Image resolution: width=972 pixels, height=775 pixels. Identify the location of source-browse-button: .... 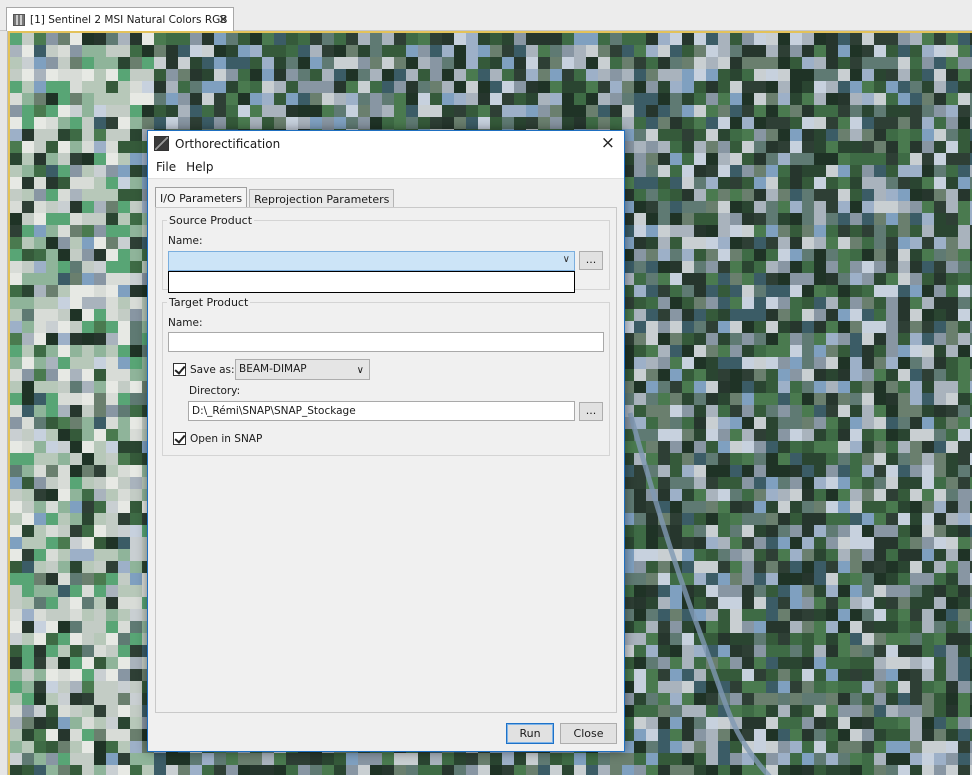
(591, 260).